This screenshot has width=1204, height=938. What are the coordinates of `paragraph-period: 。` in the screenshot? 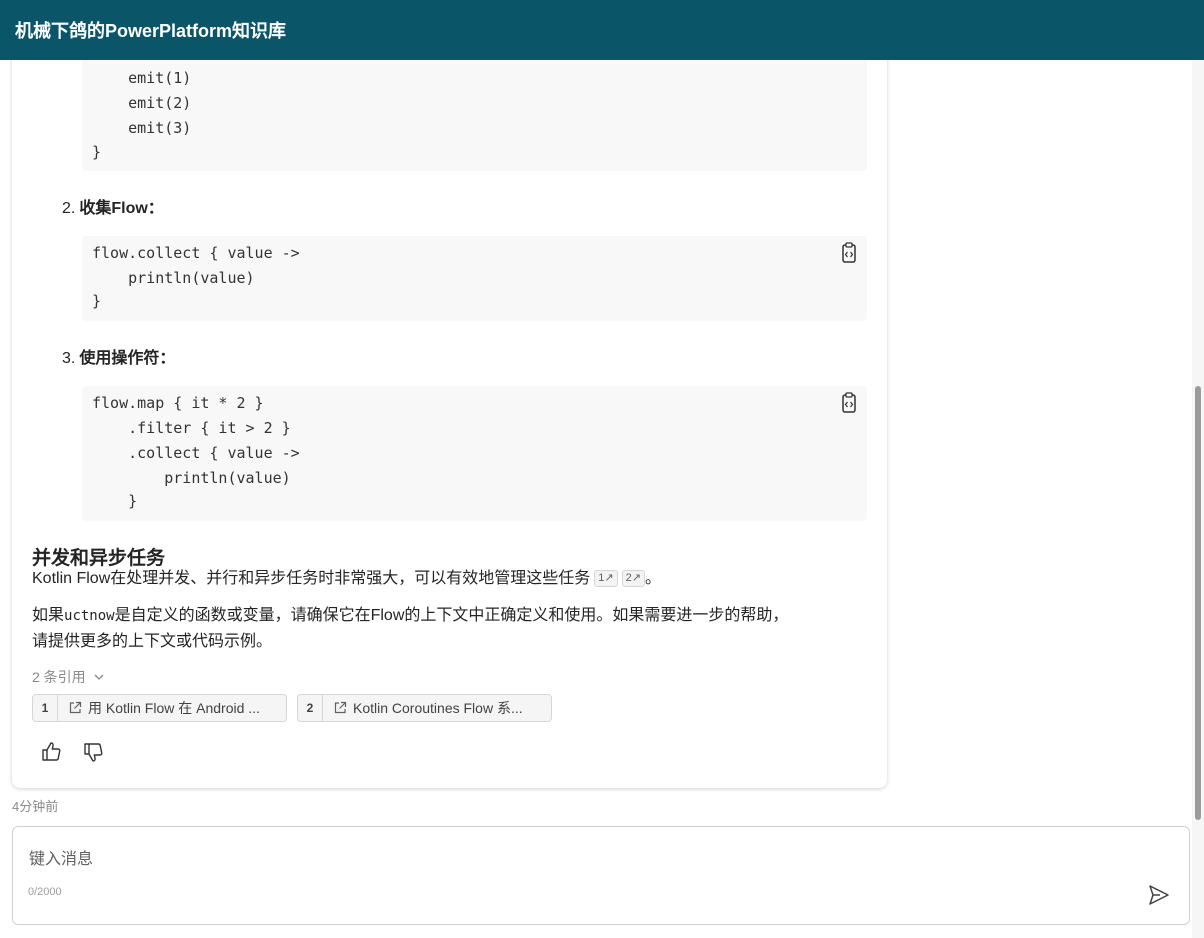 It's located at (652, 578).